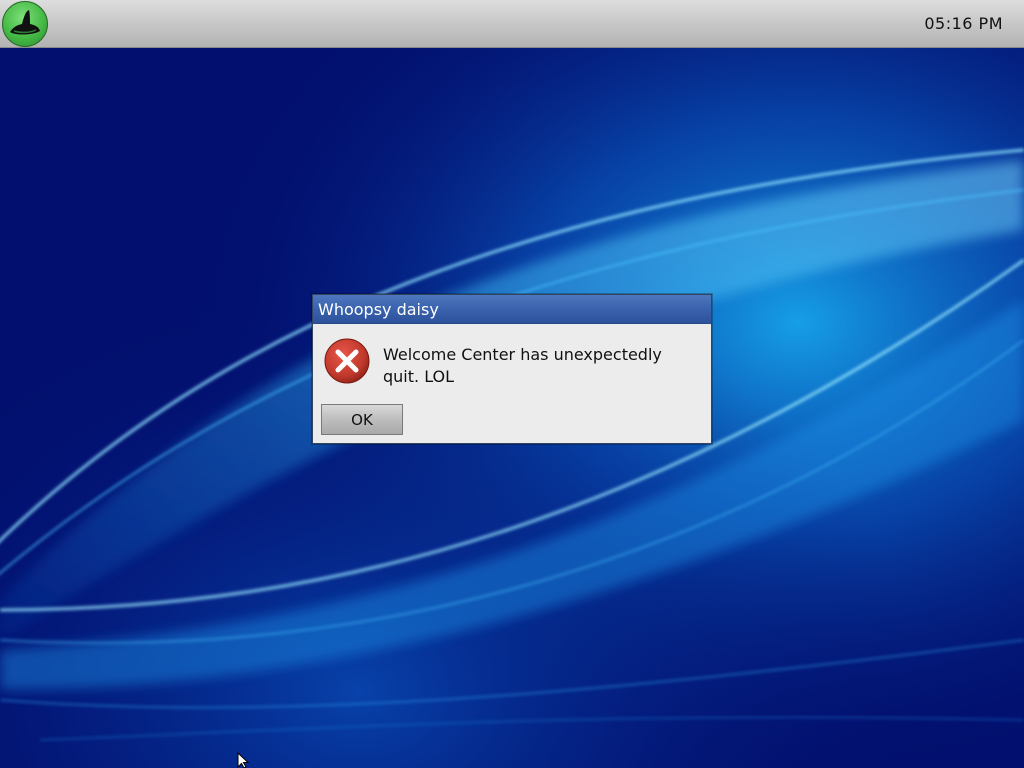  Describe the element at coordinates (347, 361) in the screenshot. I see `error-x-icon` at that location.